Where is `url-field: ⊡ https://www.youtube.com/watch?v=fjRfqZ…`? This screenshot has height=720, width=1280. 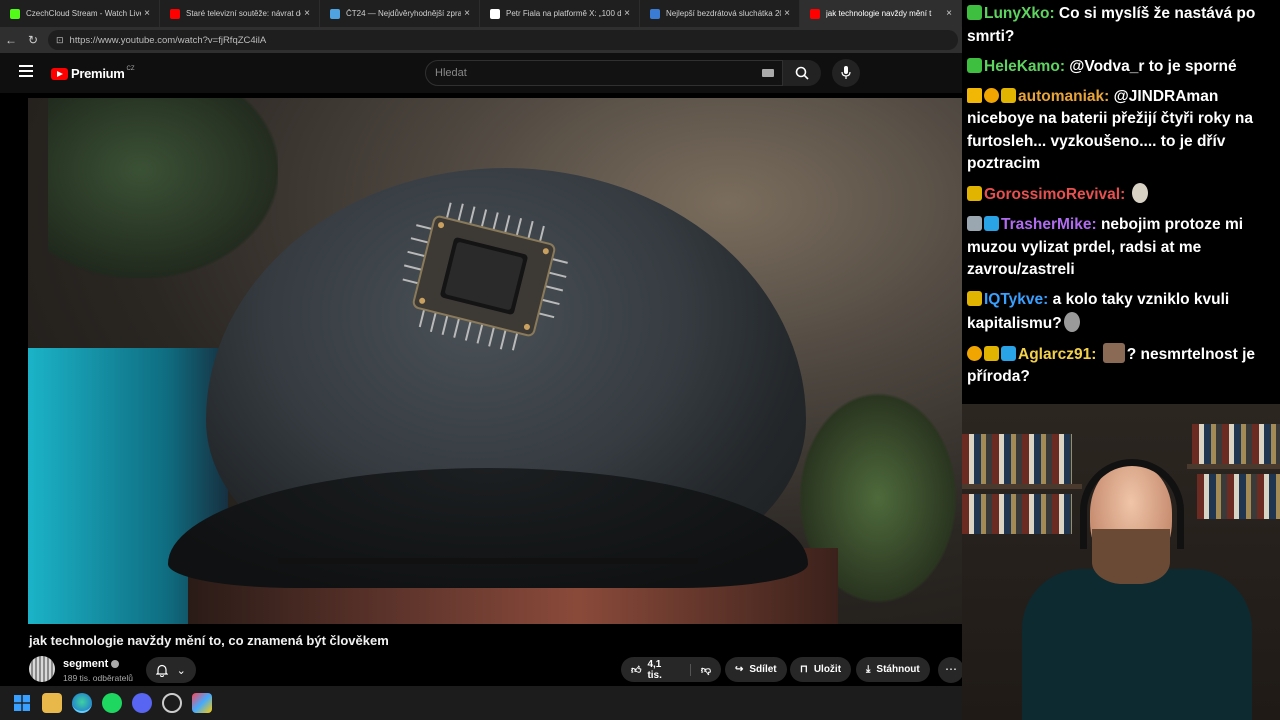 url-field: ⊡ https://www.youtube.com/watch?v=fjRfqZ… is located at coordinates (503, 40).